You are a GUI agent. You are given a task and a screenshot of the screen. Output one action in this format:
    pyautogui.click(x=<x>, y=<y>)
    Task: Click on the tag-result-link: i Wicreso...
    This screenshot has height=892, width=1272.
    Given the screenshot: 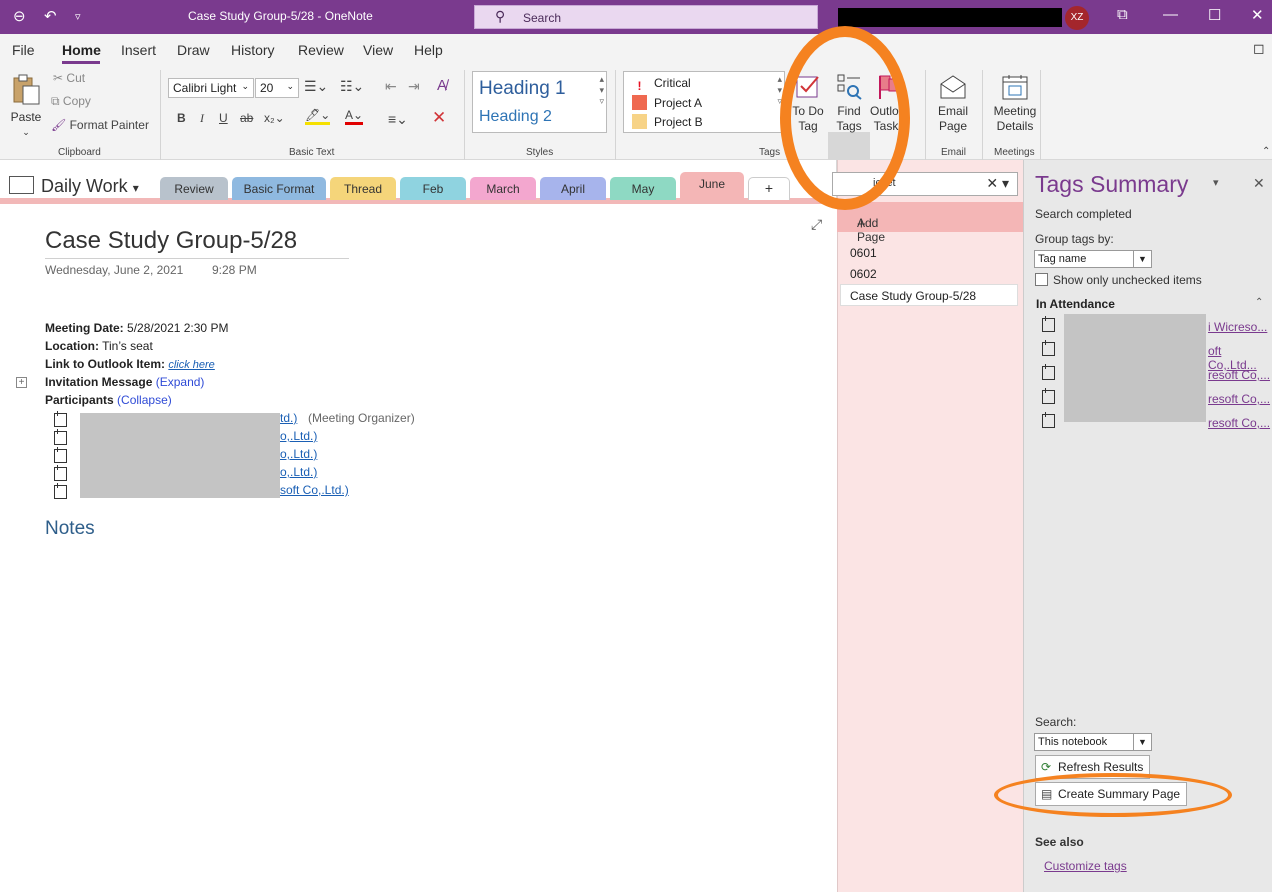 What is the action you would take?
    pyautogui.click(x=1237, y=327)
    